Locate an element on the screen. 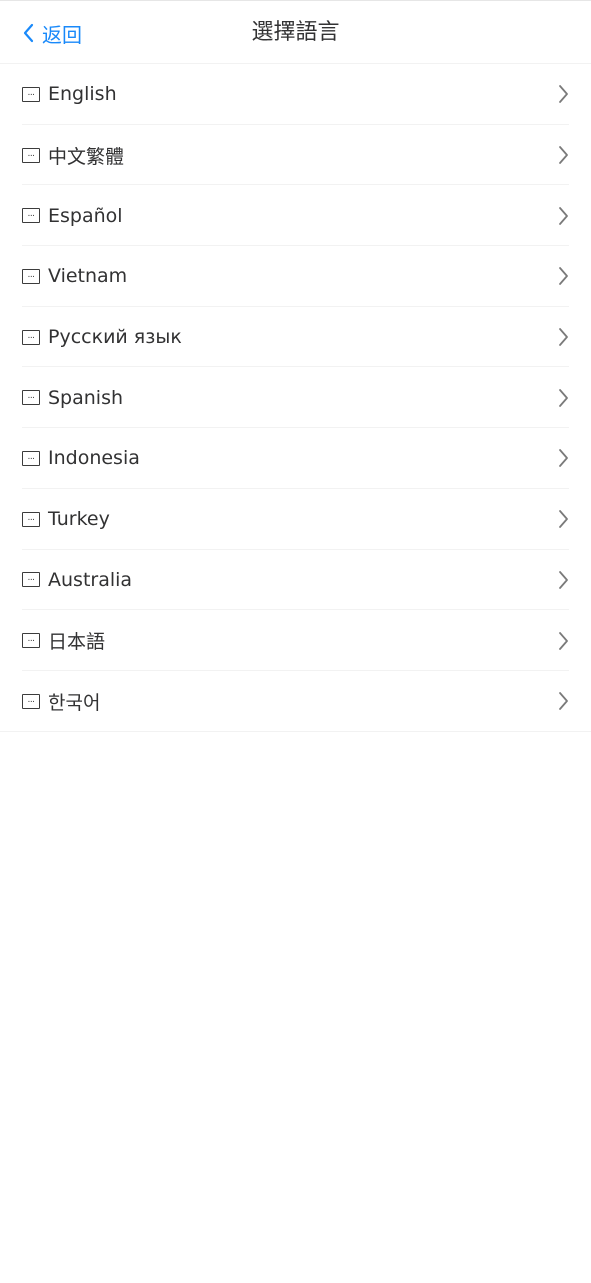  language-label: Australia is located at coordinates (90, 579).